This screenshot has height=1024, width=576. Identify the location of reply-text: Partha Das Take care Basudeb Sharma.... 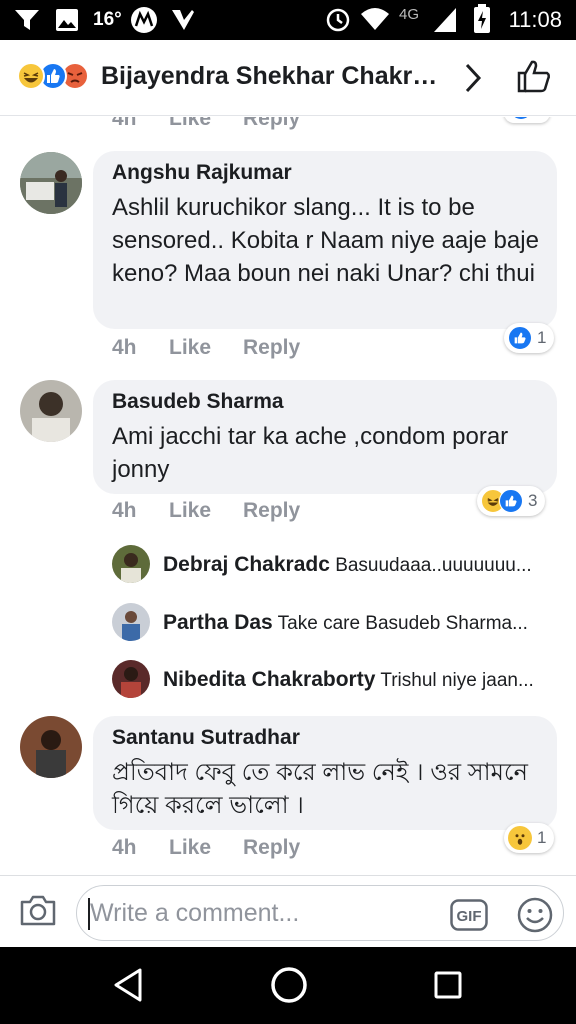
(357, 623).